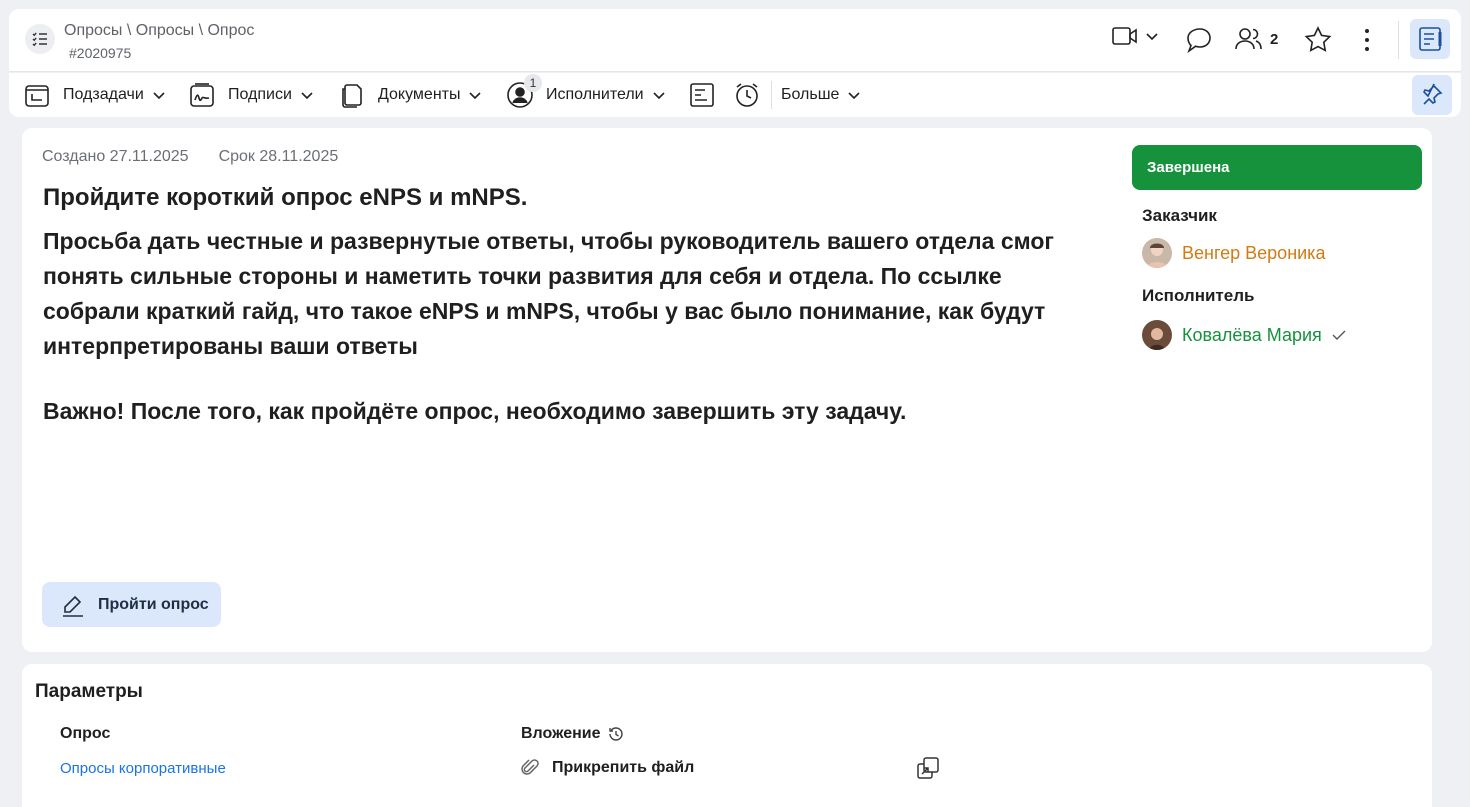 The width and height of the screenshot is (1470, 807). Describe the element at coordinates (530, 767) in the screenshot. I see `paperclip-icon` at that location.